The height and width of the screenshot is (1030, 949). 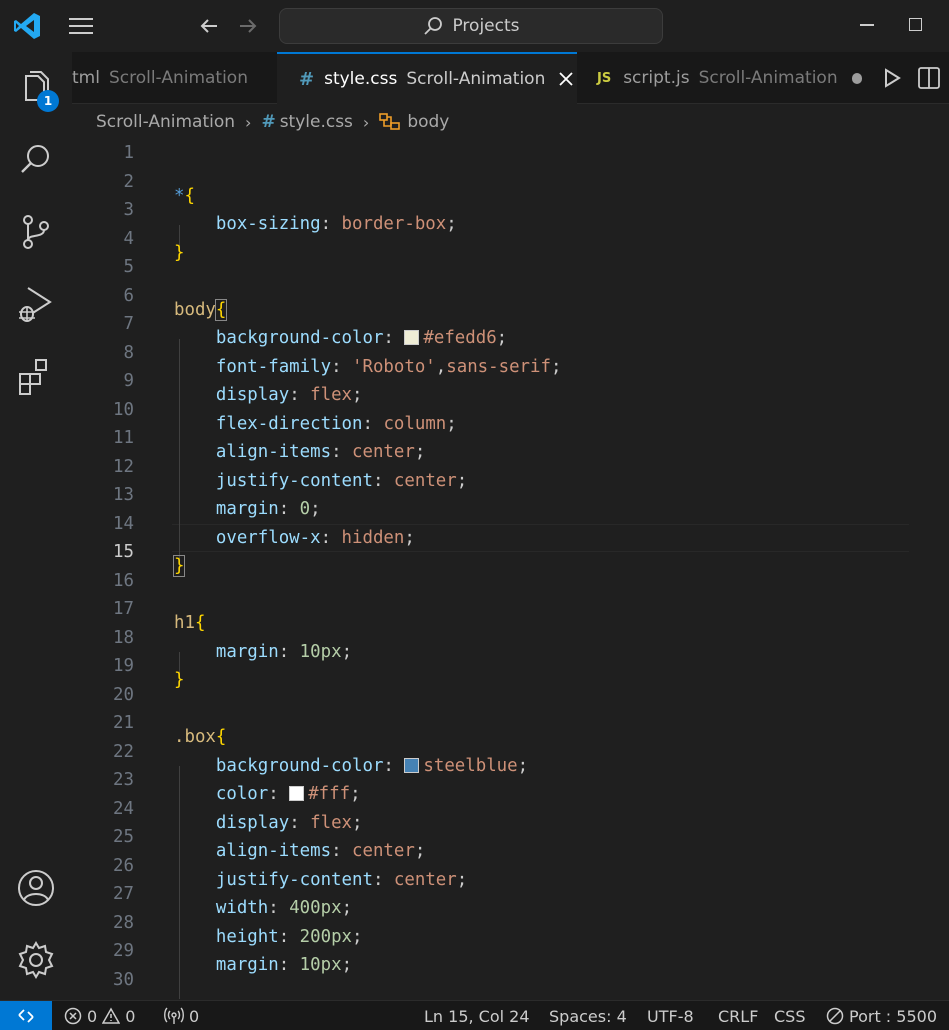 What do you see at coordinates (289, 936) in the screenshot?
I see `code-line: height: 200px;` at bounding box center [289, 936].